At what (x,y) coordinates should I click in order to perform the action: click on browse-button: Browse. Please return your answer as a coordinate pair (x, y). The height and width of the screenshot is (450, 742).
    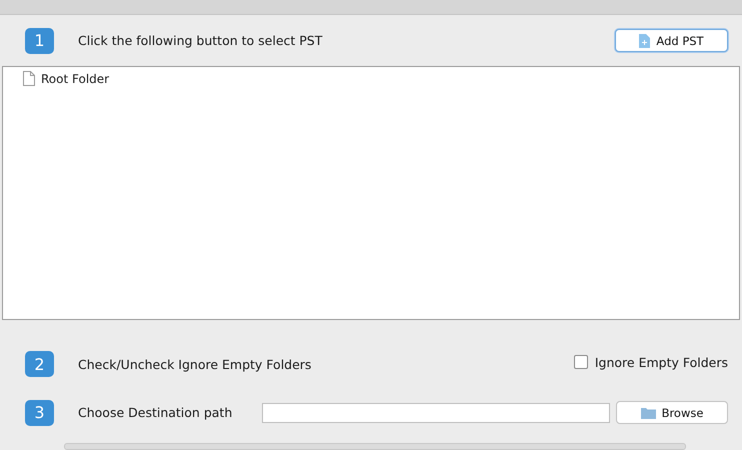
    Looking at the image, I should click on (672, 412).